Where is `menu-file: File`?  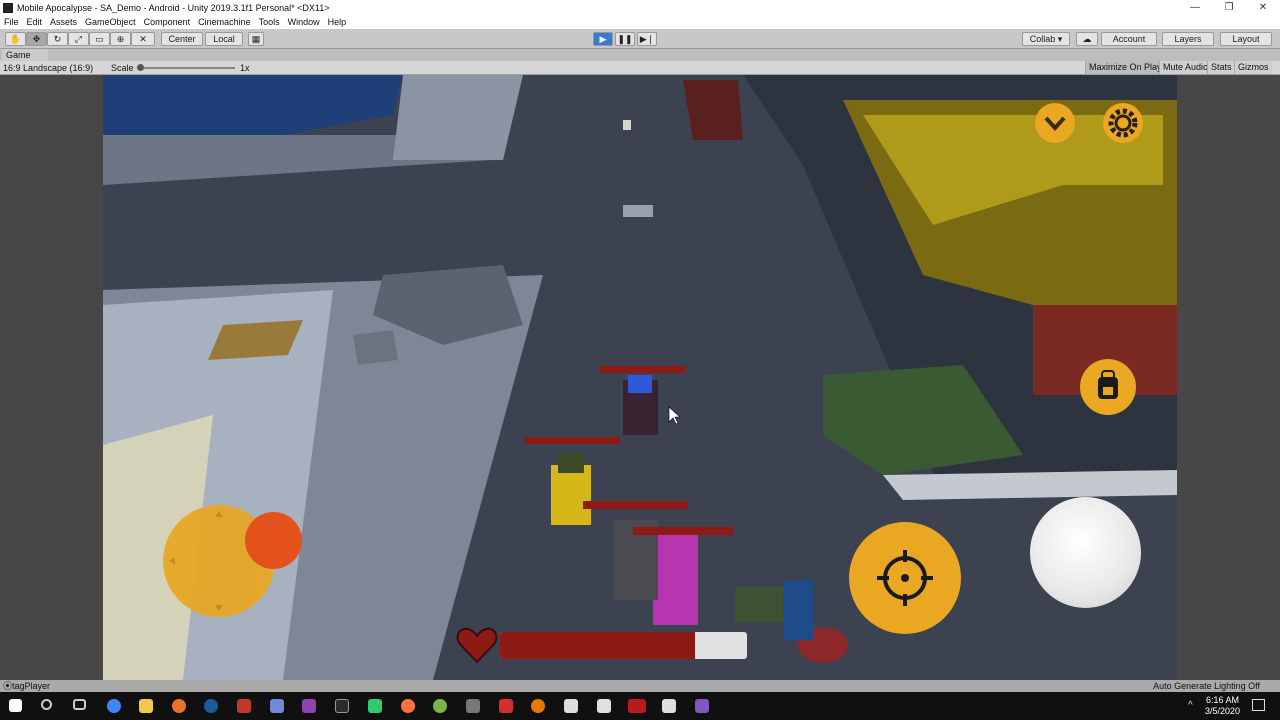 menu-file: File is located at coordinates (11, 22).